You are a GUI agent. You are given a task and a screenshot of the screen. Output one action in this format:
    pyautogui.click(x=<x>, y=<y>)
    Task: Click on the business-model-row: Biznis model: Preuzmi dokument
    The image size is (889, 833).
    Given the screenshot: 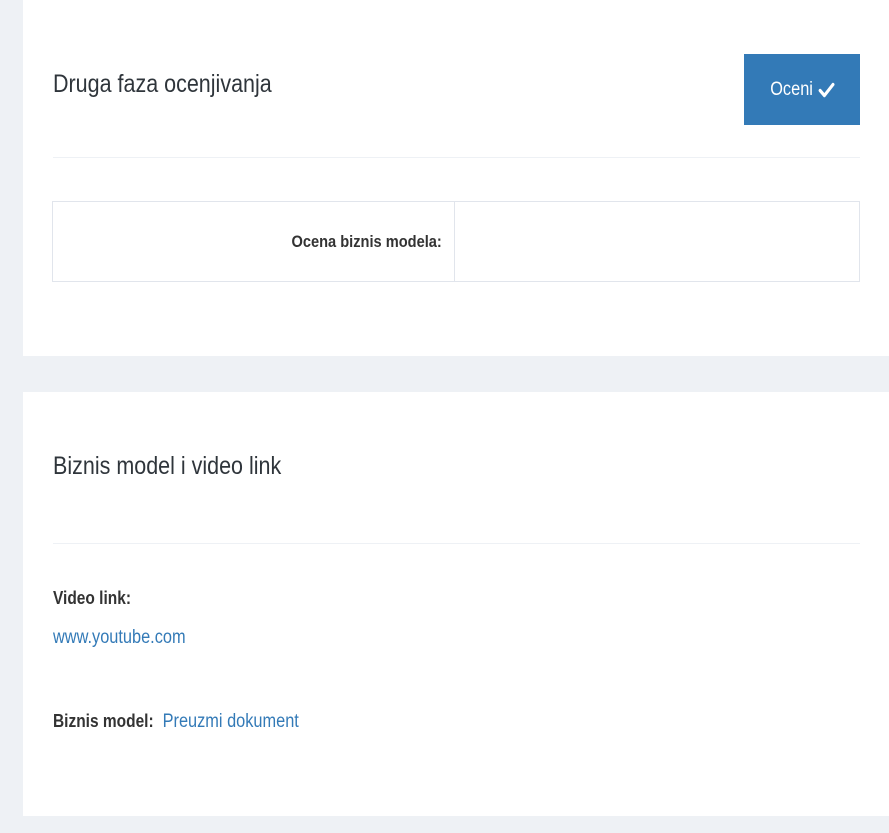 What is the action you would take?
    pyautogui.click(x=176, y=722)
    